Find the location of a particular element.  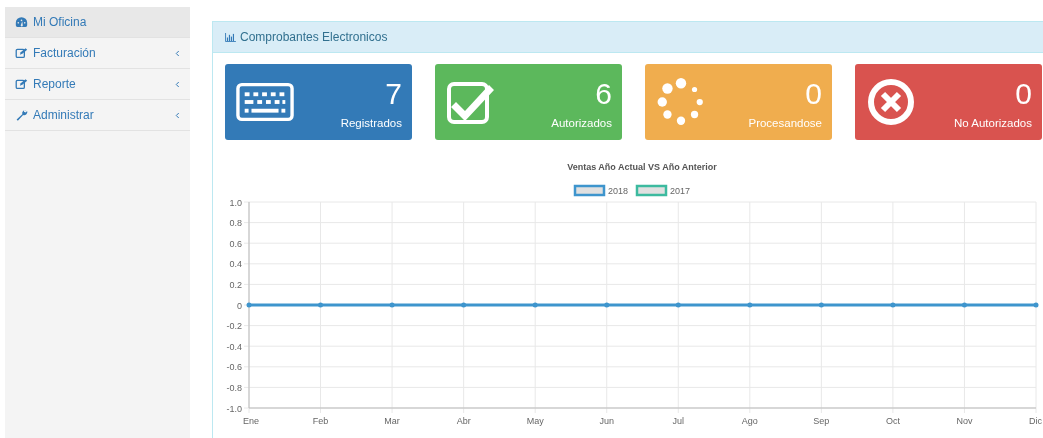

x-tick-label: Dic is located at coordinates (1035, 421).